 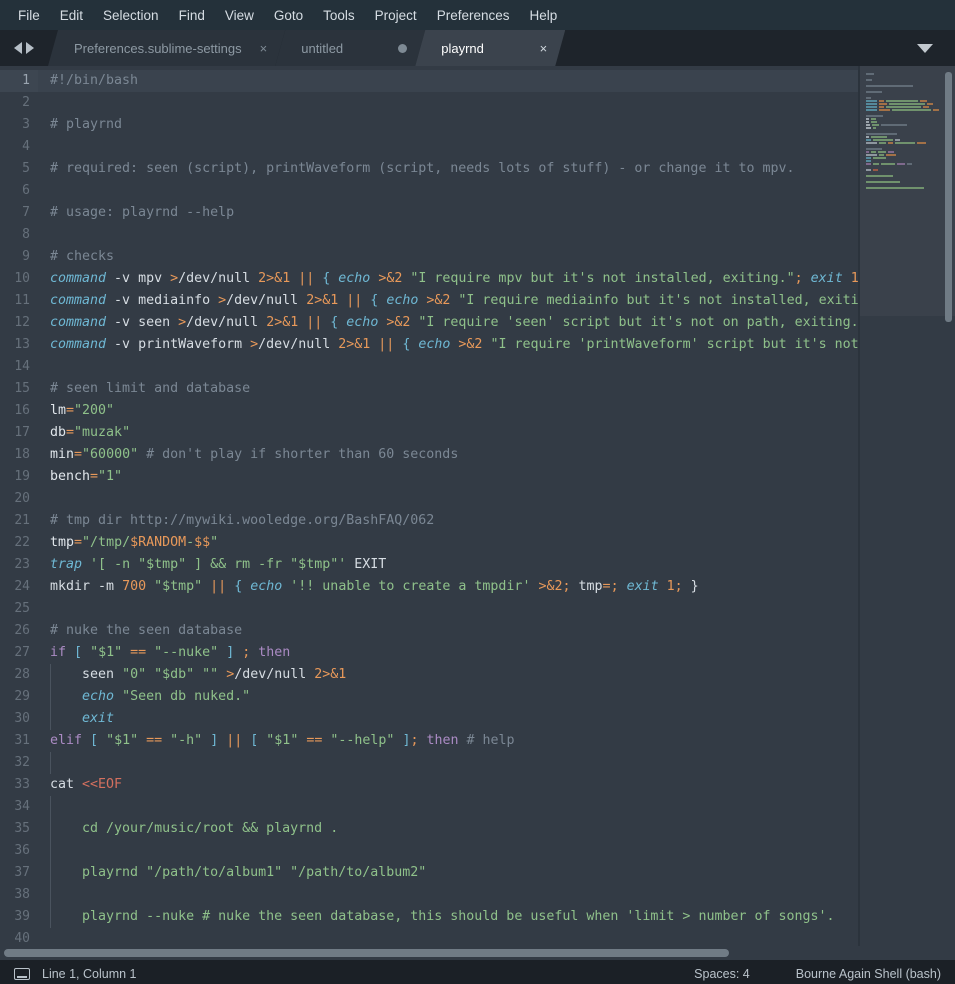 What do you see at coordinates (948, 197) in the screenshot?
I see `vertical-scrollbar` at bounding box center [948, 197].